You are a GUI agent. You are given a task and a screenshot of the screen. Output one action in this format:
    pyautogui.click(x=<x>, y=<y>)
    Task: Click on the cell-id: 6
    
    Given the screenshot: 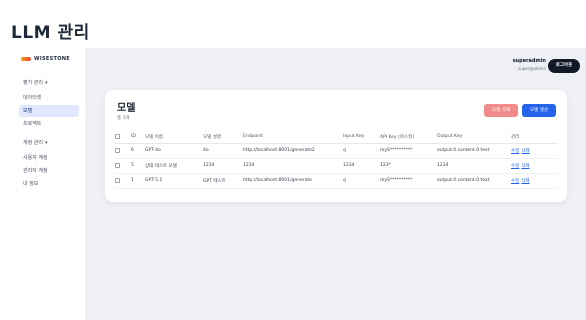 What is the action you would take?
    pyautogui.click(x=138, y=151)
    